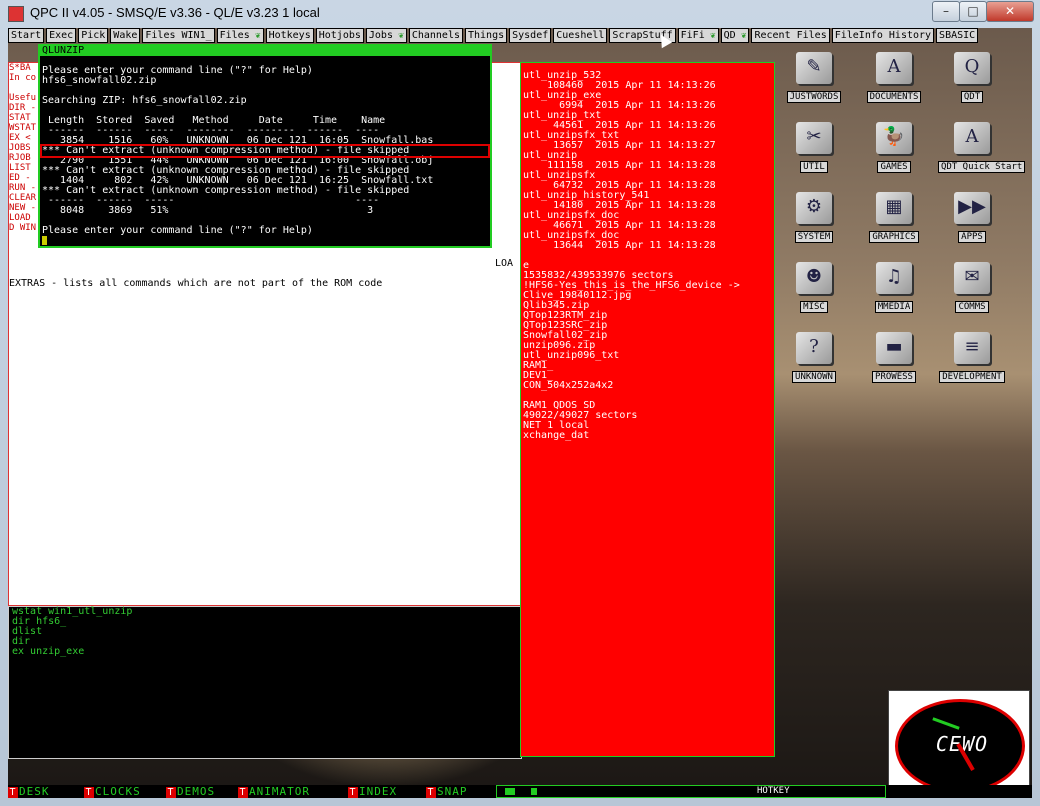  Describe the element at coordinates (266, 51) in the screenshot. I see `qlunzip-title: QLUNZIP` at that location.